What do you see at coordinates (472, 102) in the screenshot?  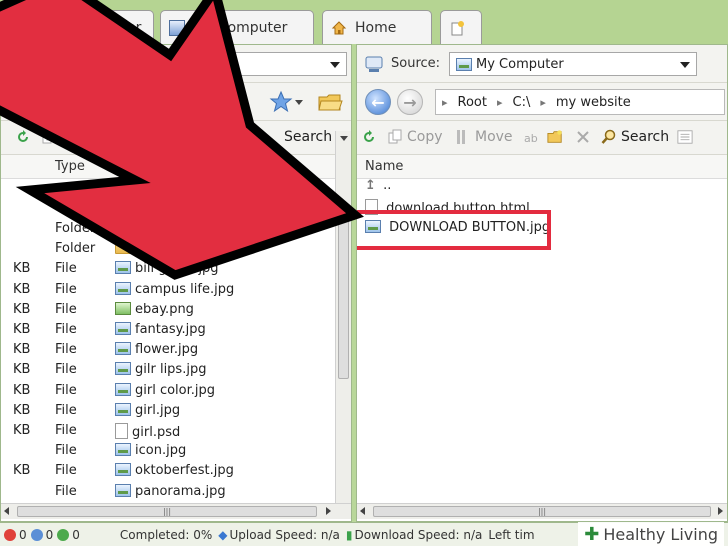 I see `breadcrumb-root: Root` at bounding box center [472, 102].